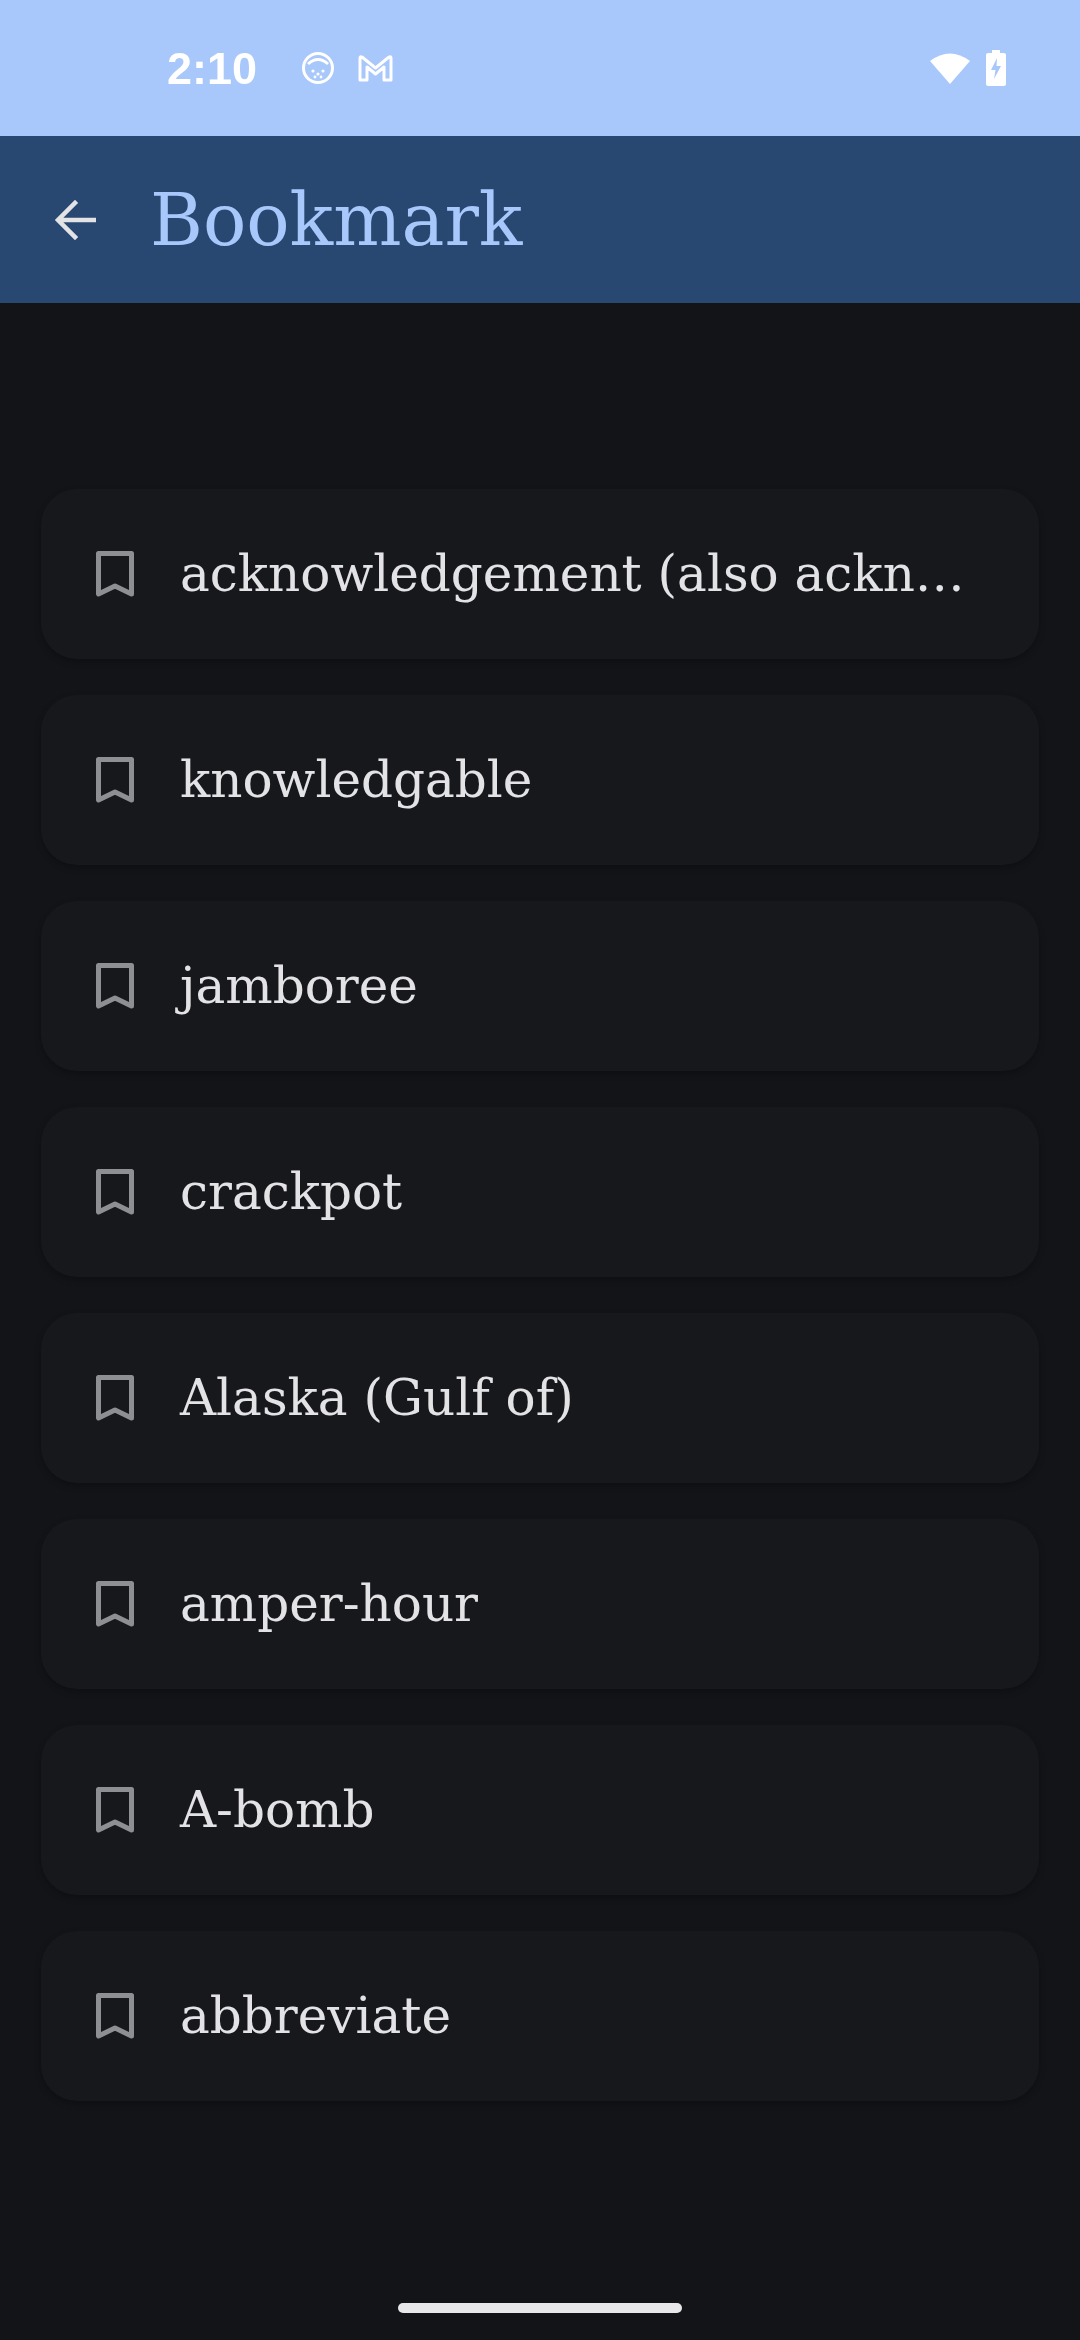  I want to click on bookmark-item: amper-hour, so click(540, 1604).